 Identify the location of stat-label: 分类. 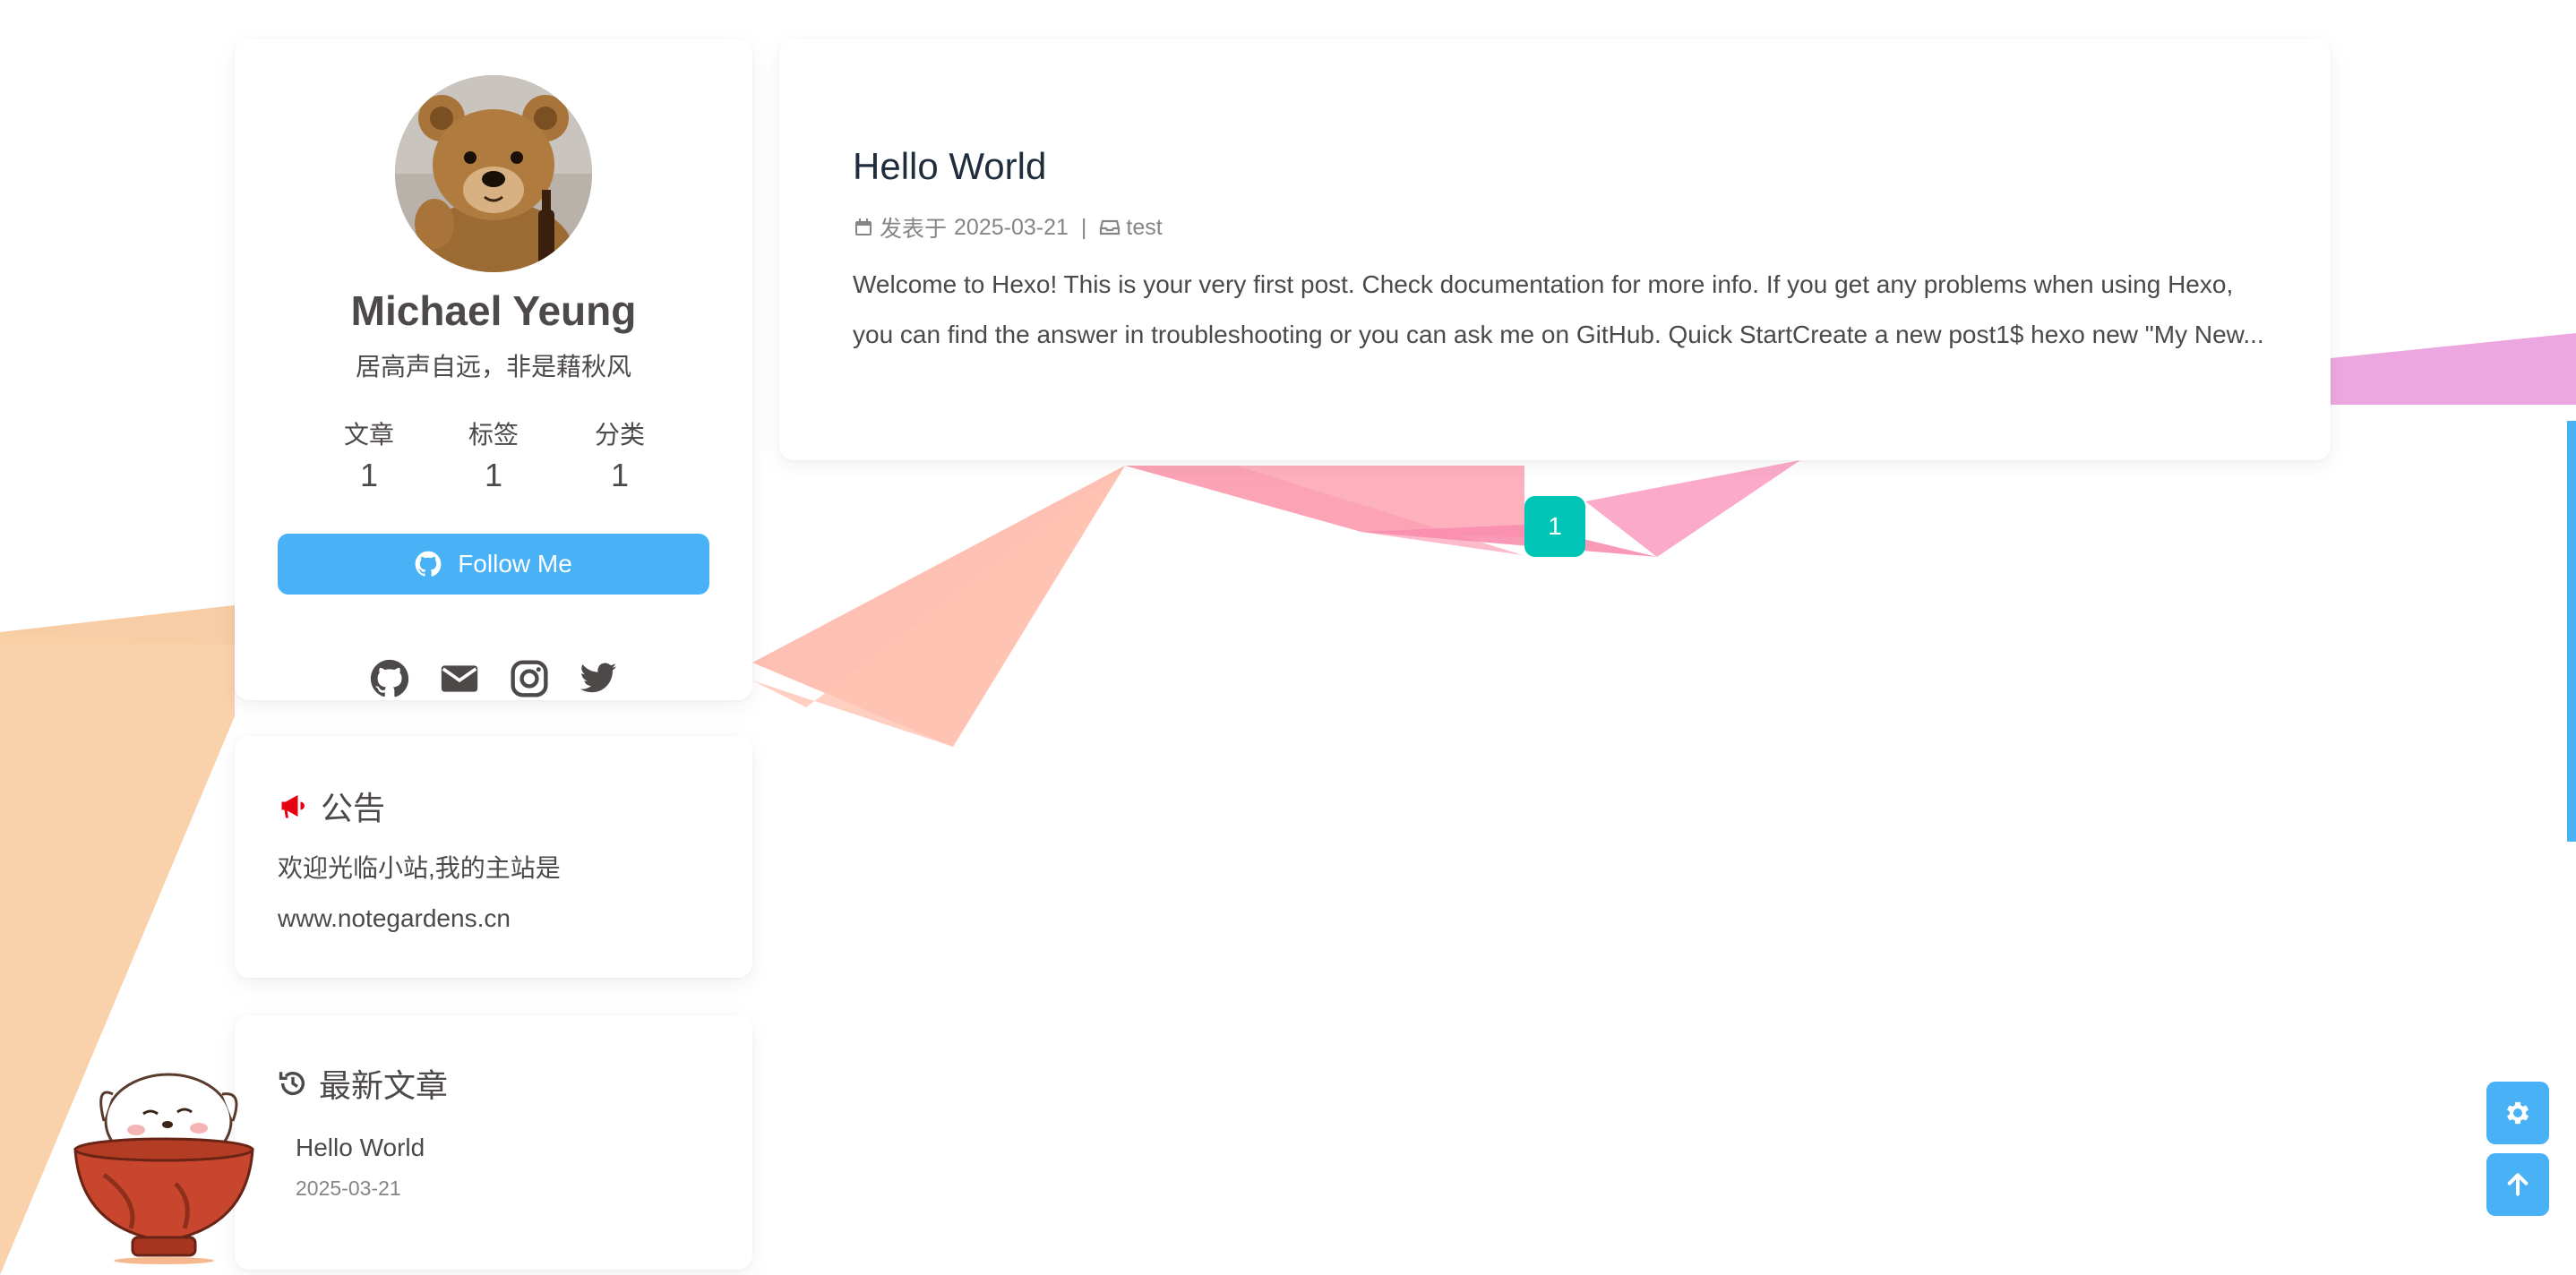
(619, 435).